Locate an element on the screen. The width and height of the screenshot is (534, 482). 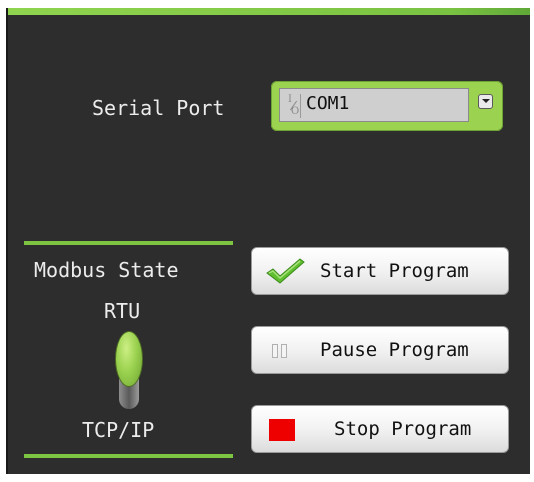
serial-port-field: I O COM1 is located at coordinates (374, 105).